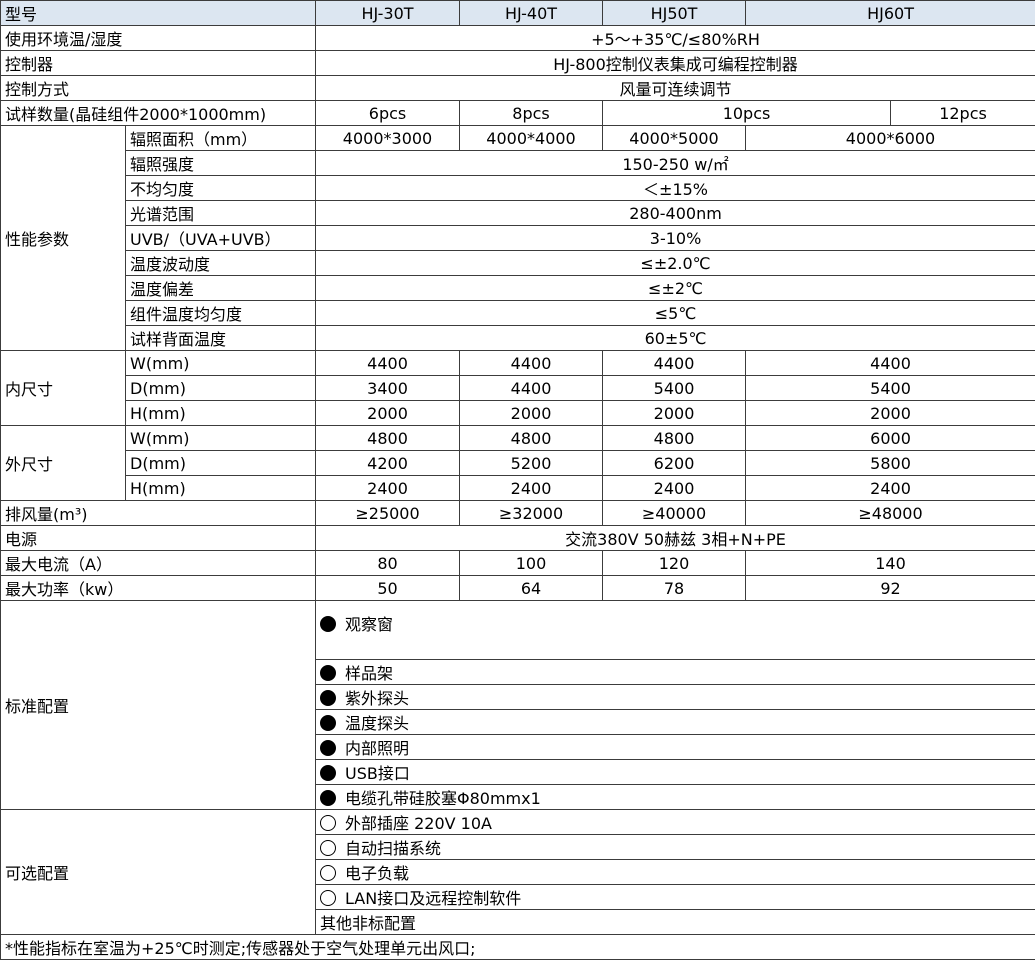  I want to click on table-row: D(mm) 4200 5200 6200 5800, so click(518, 463).